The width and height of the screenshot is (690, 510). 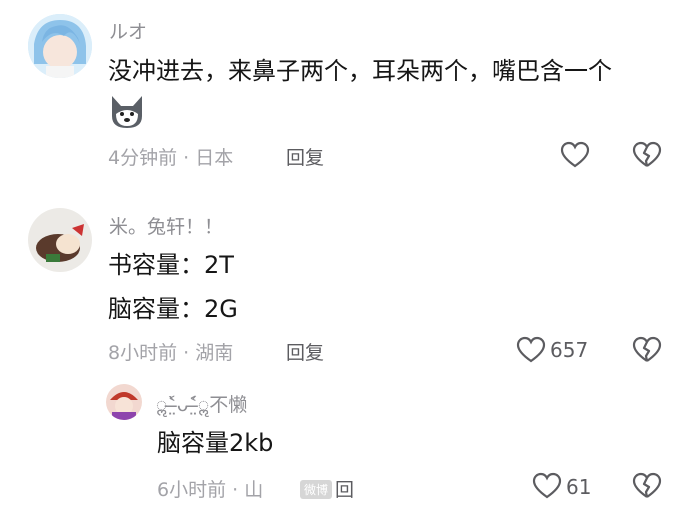 What do you see at coordinates (344, 488) in the screenshot?
I see `reply-button: 回` at bounding box center [344, 488].